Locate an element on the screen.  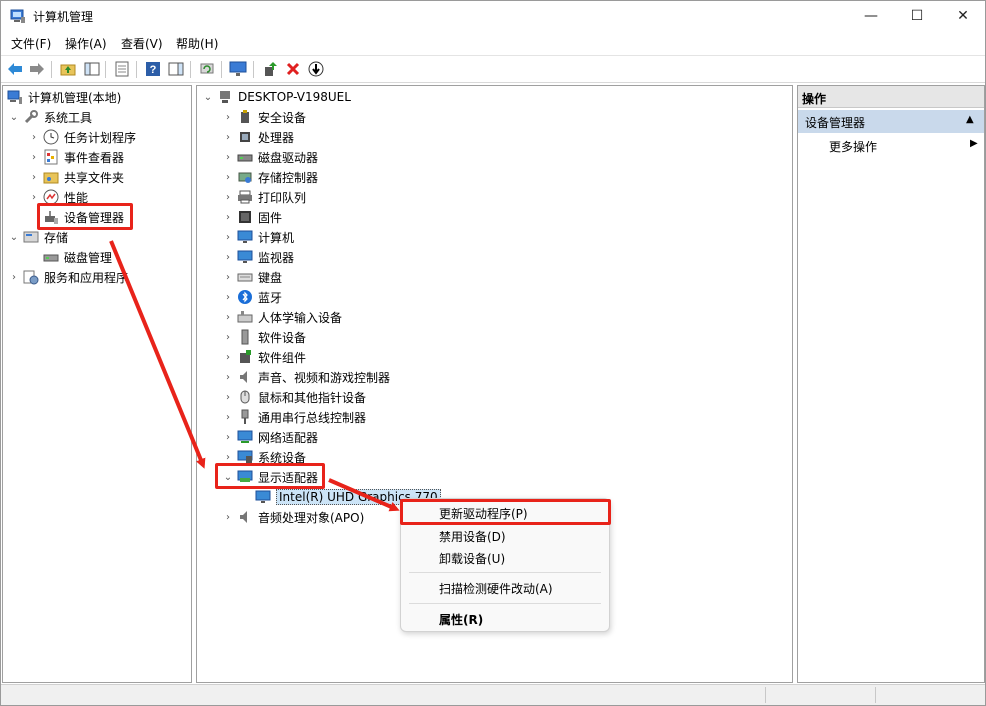
device-category-15: › 通用串行总线控制器 is located at coordinates (294, 417).